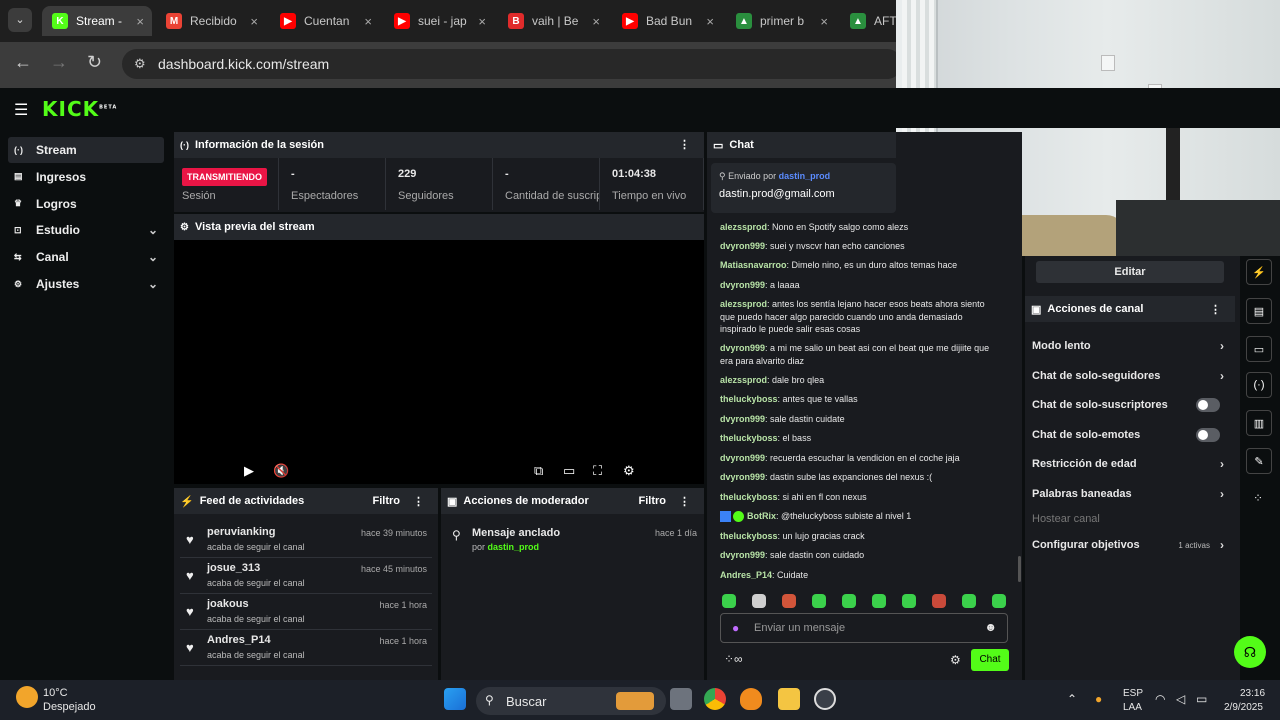 This screenshot has width=1280, height=720. I want to click on task-view-icon, so click(681, 699).